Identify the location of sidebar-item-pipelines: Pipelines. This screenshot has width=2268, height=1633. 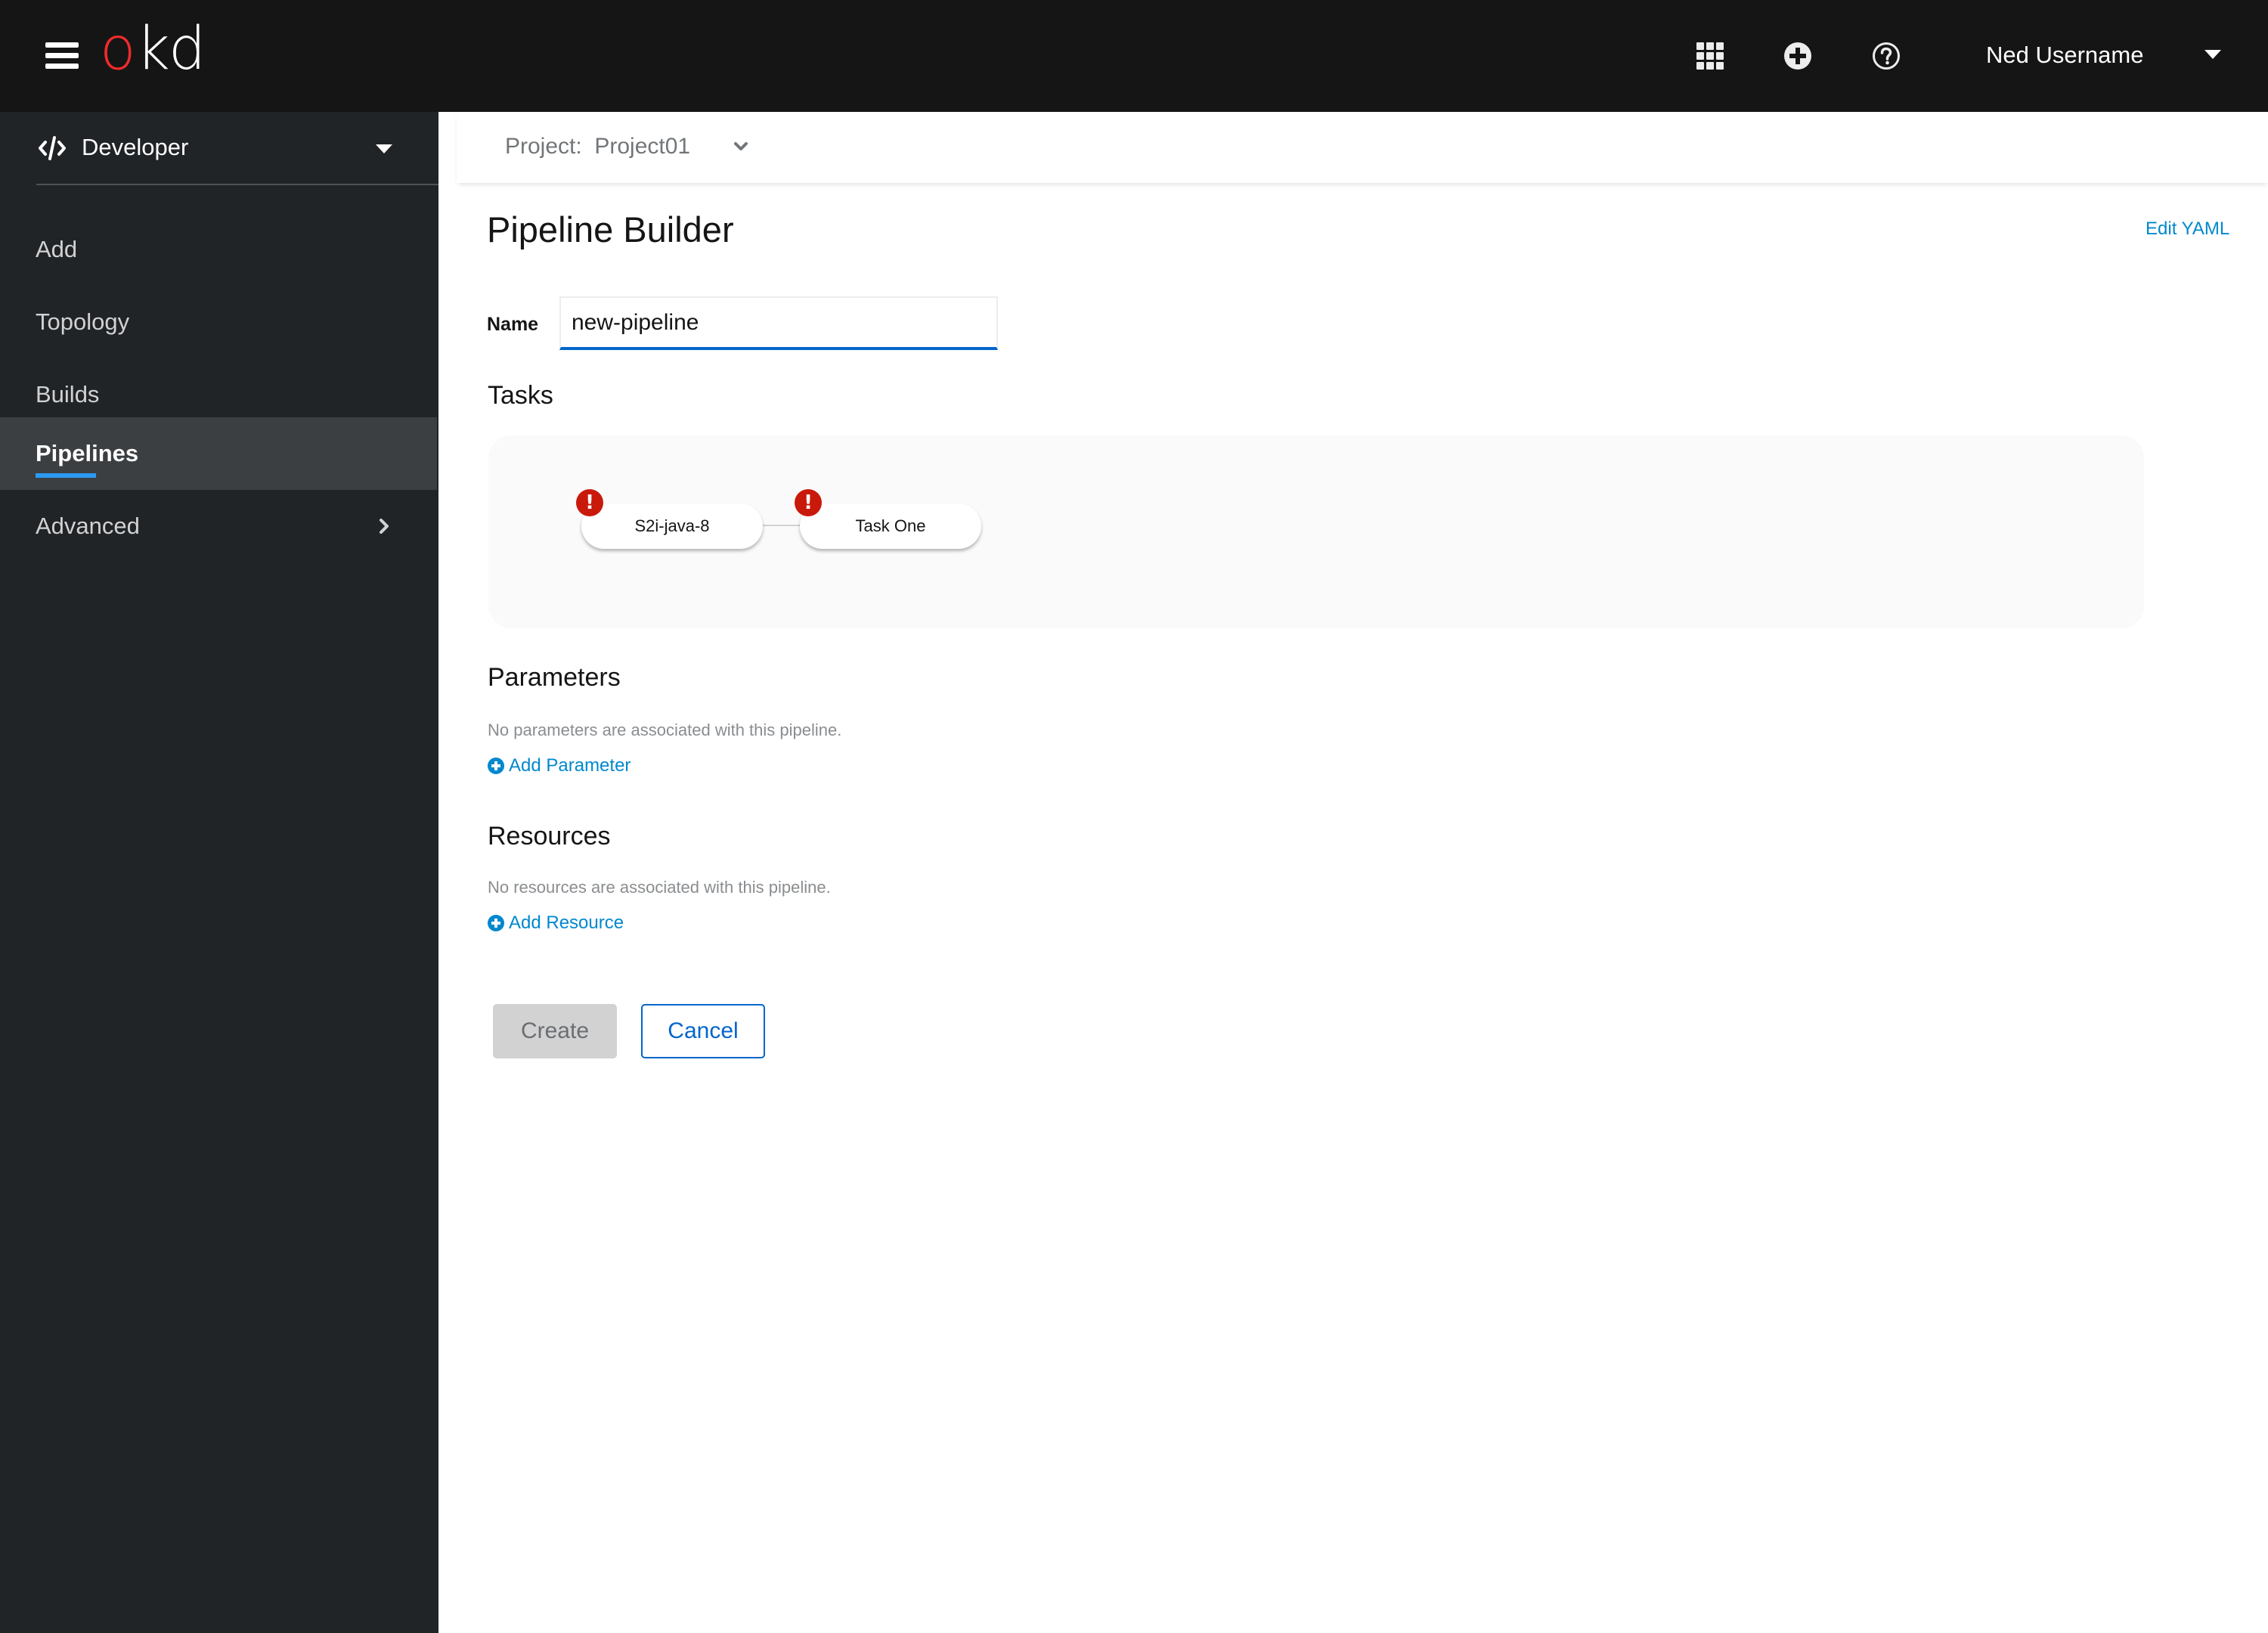
(219, 453).